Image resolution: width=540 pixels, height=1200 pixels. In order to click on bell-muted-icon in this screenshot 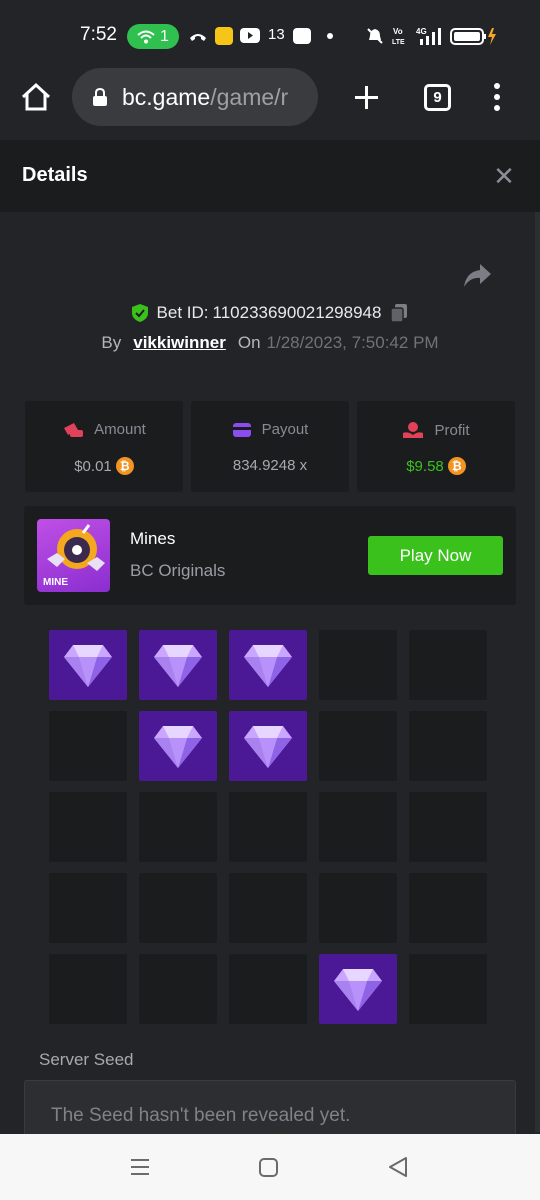, I will do `click(375, 36)`.